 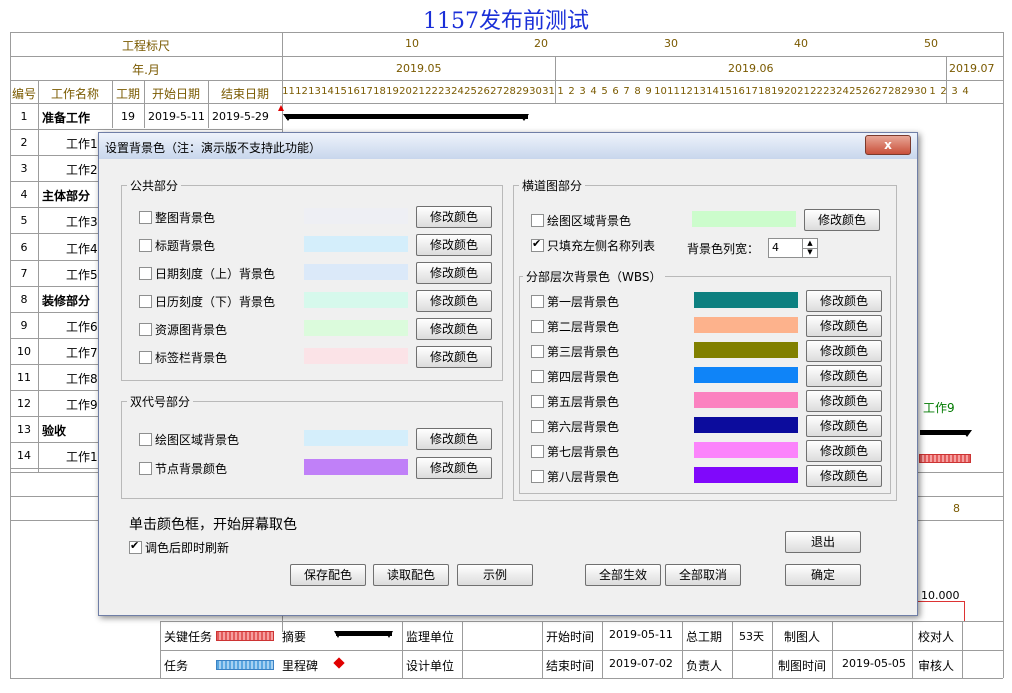 I want to click on row-name: 主体部分, so click(x=66, y=195).